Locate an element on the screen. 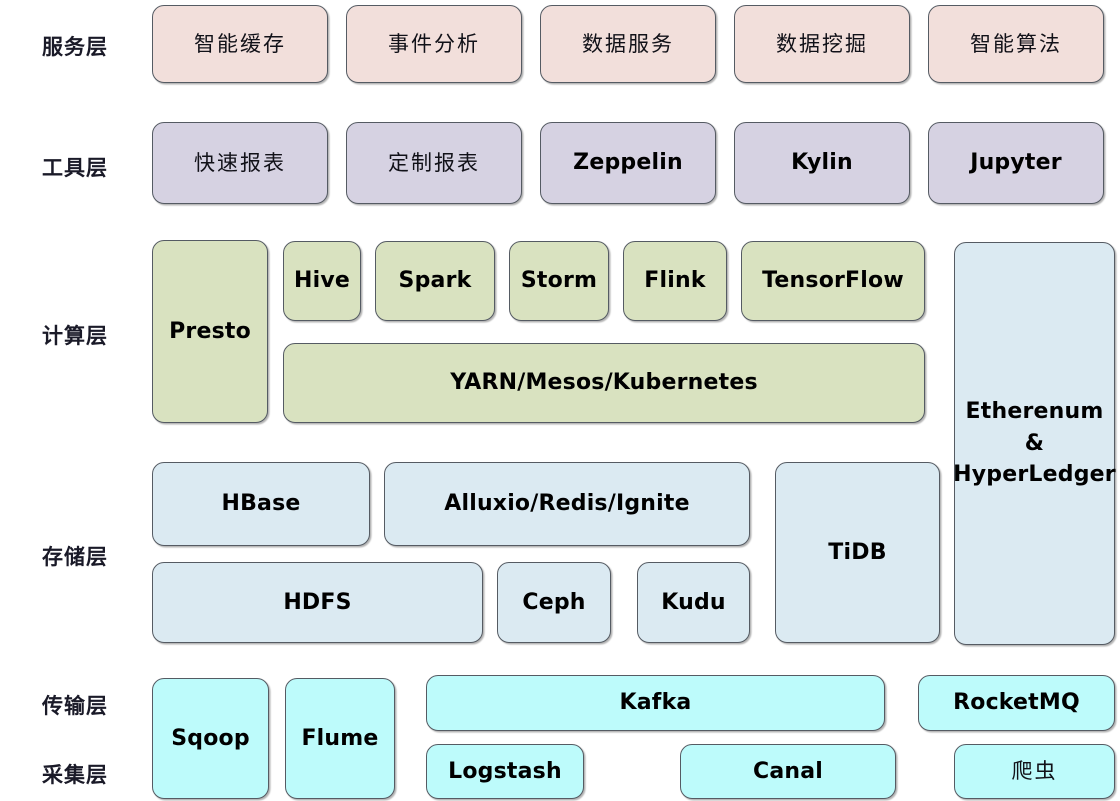 This screenshot has height=801, width=1120. node-tool-jupyter: Jupyter is located at coordinates (1016, 163).